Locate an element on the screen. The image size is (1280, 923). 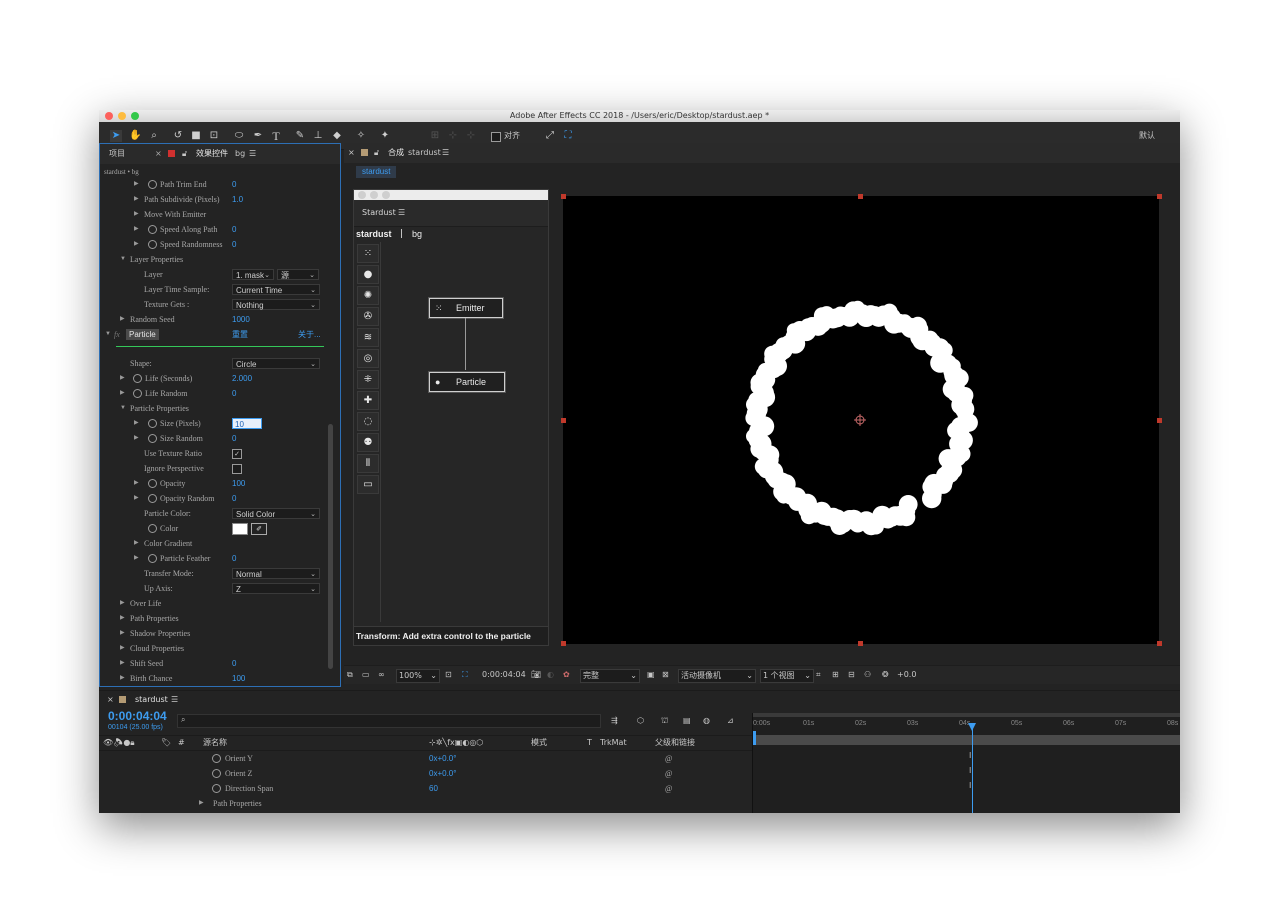
cluster-icon: ⚉ is located at coordinates (368, 442).